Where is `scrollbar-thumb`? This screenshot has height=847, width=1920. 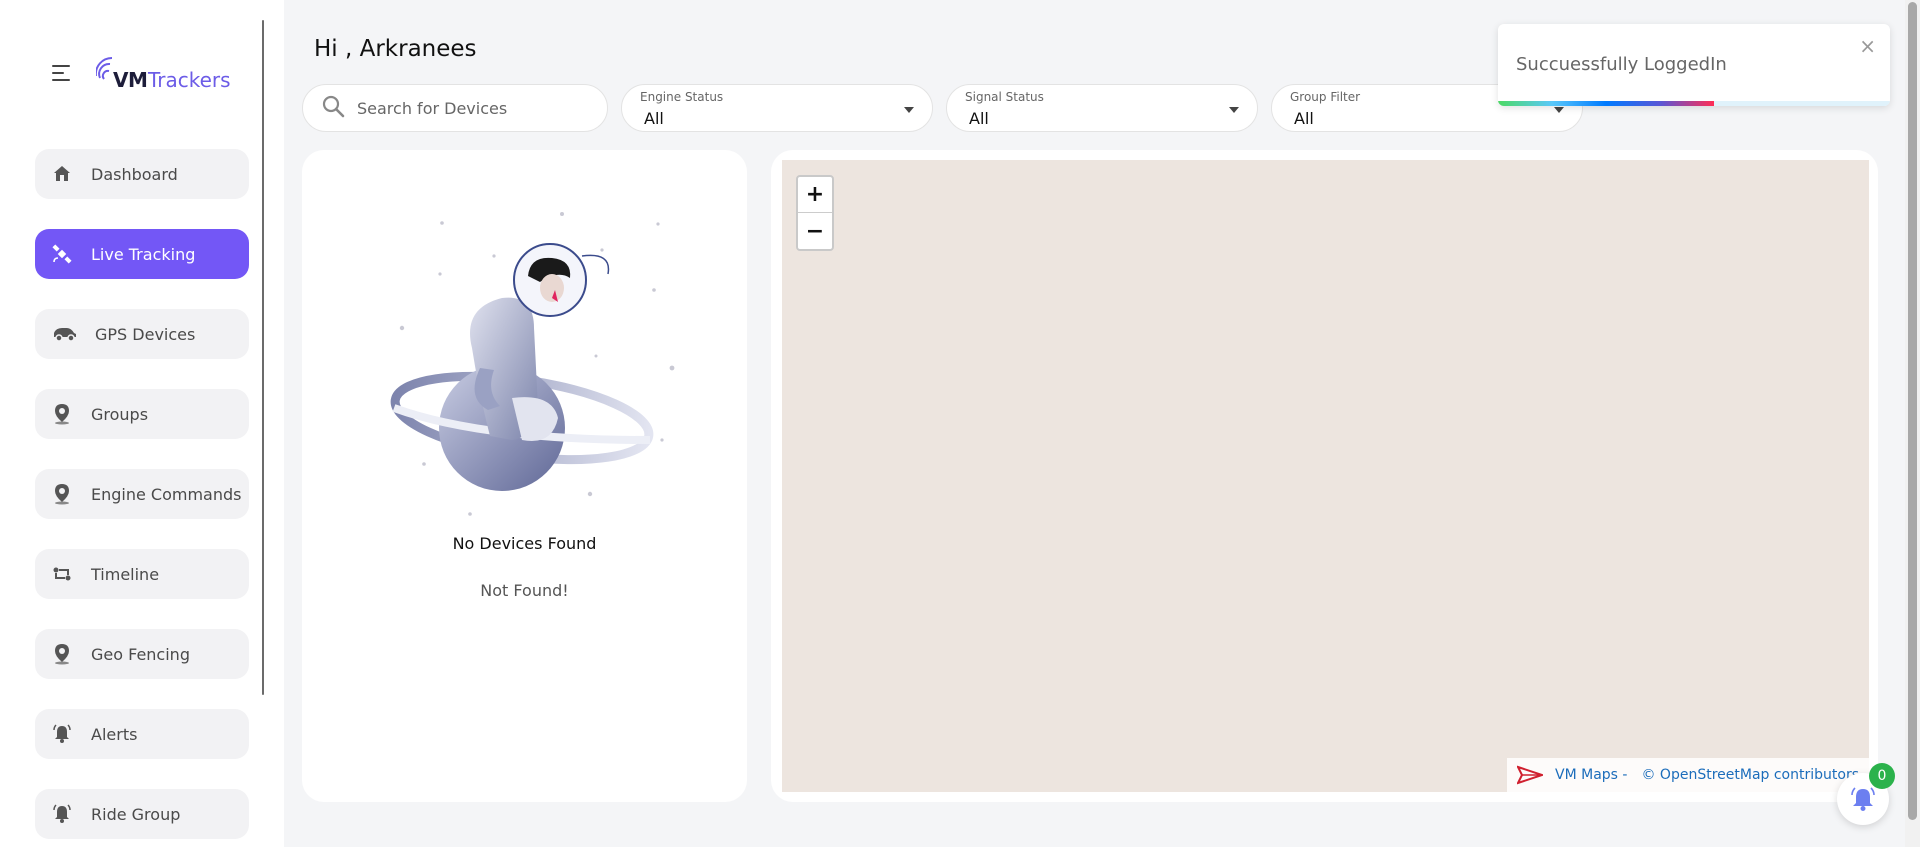 scrollbar-thumb is located at coordinates (1912, 411).